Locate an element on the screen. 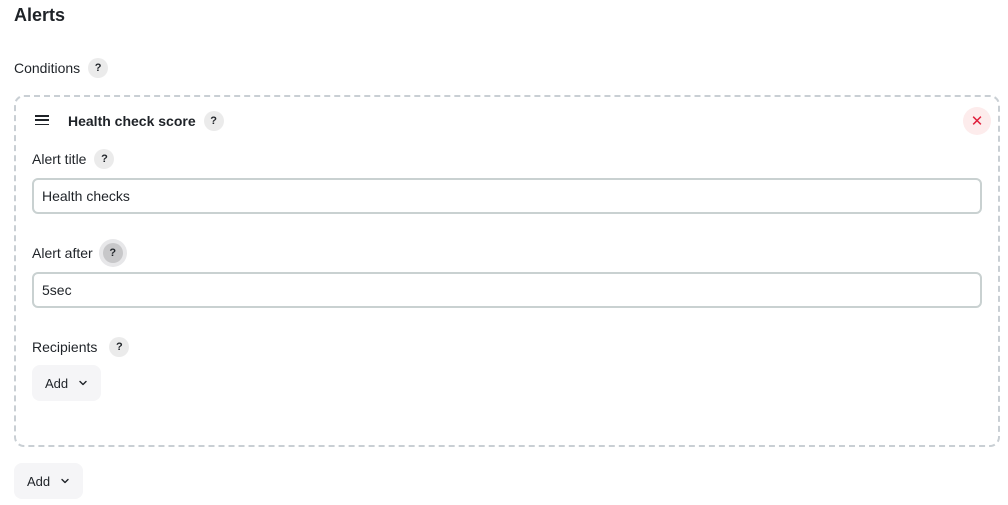 The height and width of the screenshot is (505, 1008). add-recipient-label: Add is located at coordinates (57, 383).